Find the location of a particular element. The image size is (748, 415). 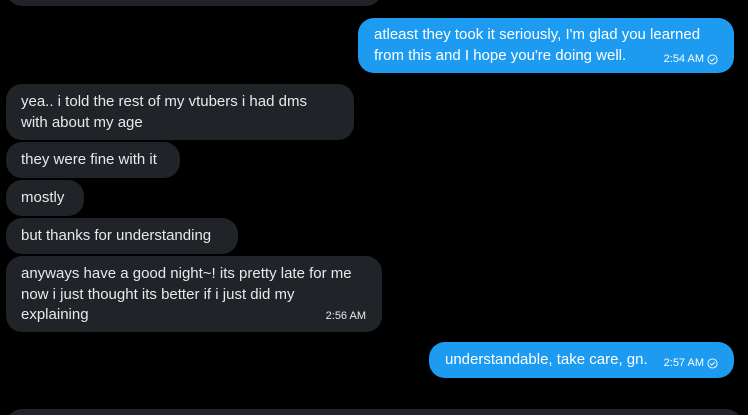

cropped-message-bubble is located at coordinates (194, 3).